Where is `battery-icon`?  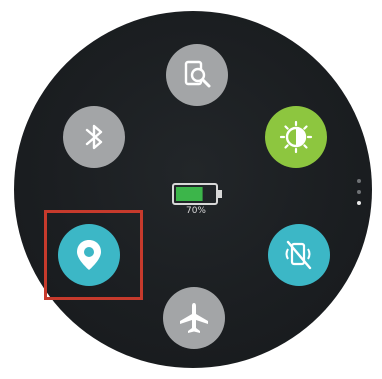 battery-icon is located at coordinates (197, 194).